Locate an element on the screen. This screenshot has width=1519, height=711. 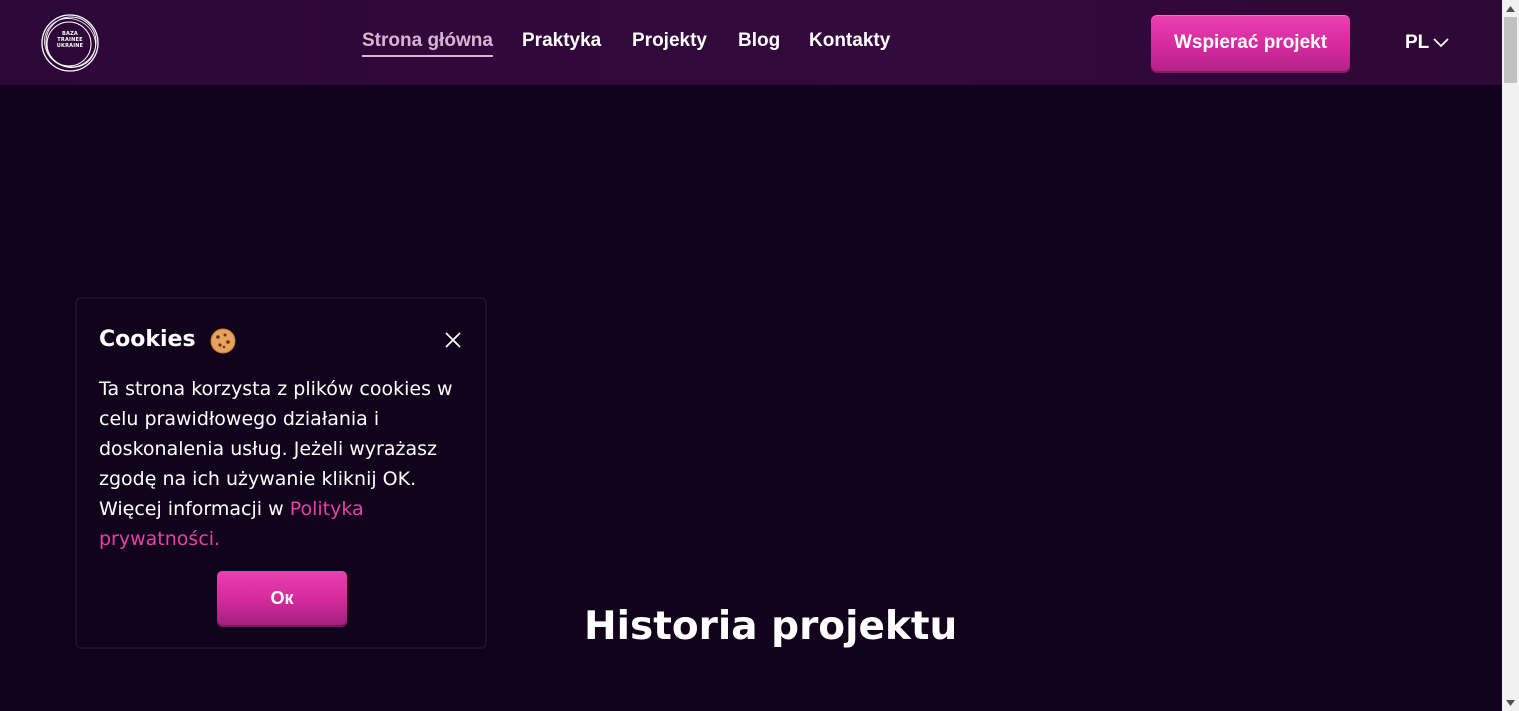
cookie-icon is located at coordinates (223, 341).